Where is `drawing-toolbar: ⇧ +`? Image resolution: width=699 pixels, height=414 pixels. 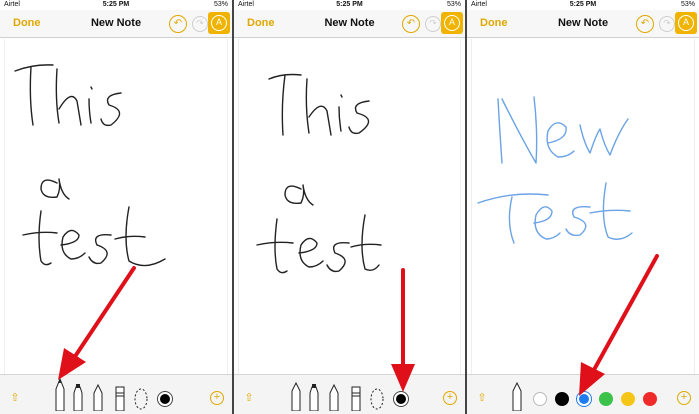 drawing-toolbar: ⇧ + is located at coordinates (349, 394).